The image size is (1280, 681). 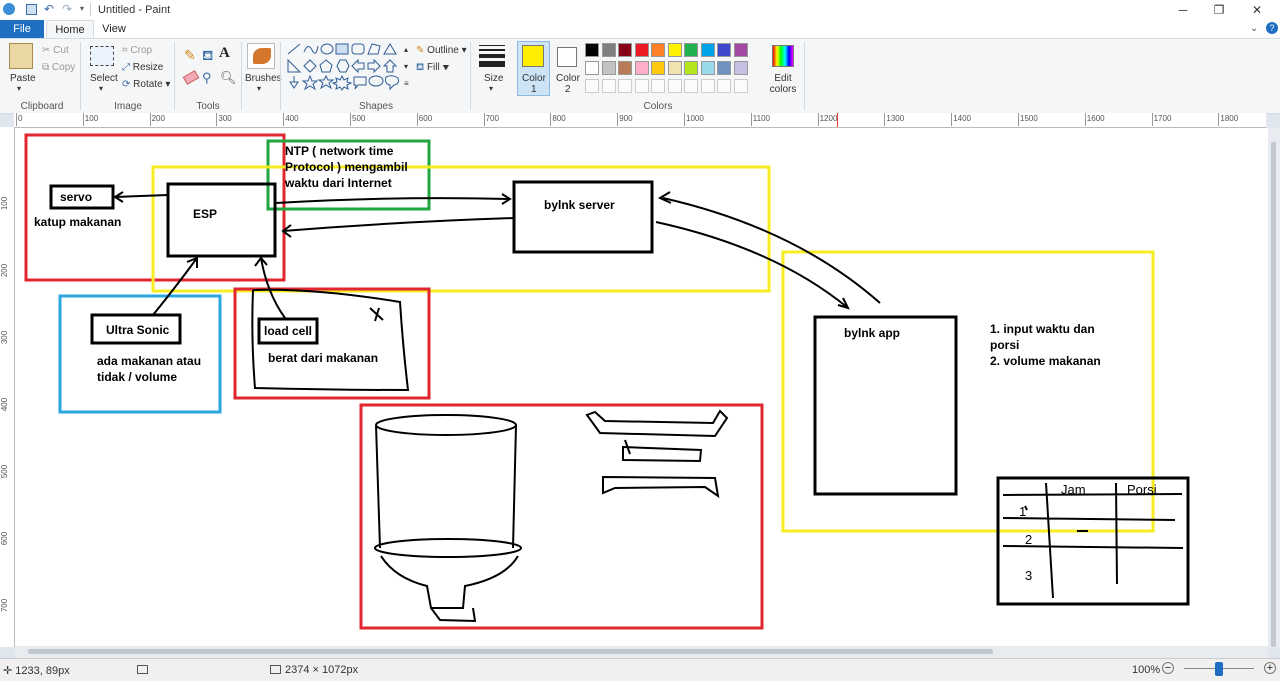 I want to click on pencil-icon: ✎, so click(x=190, y=55).